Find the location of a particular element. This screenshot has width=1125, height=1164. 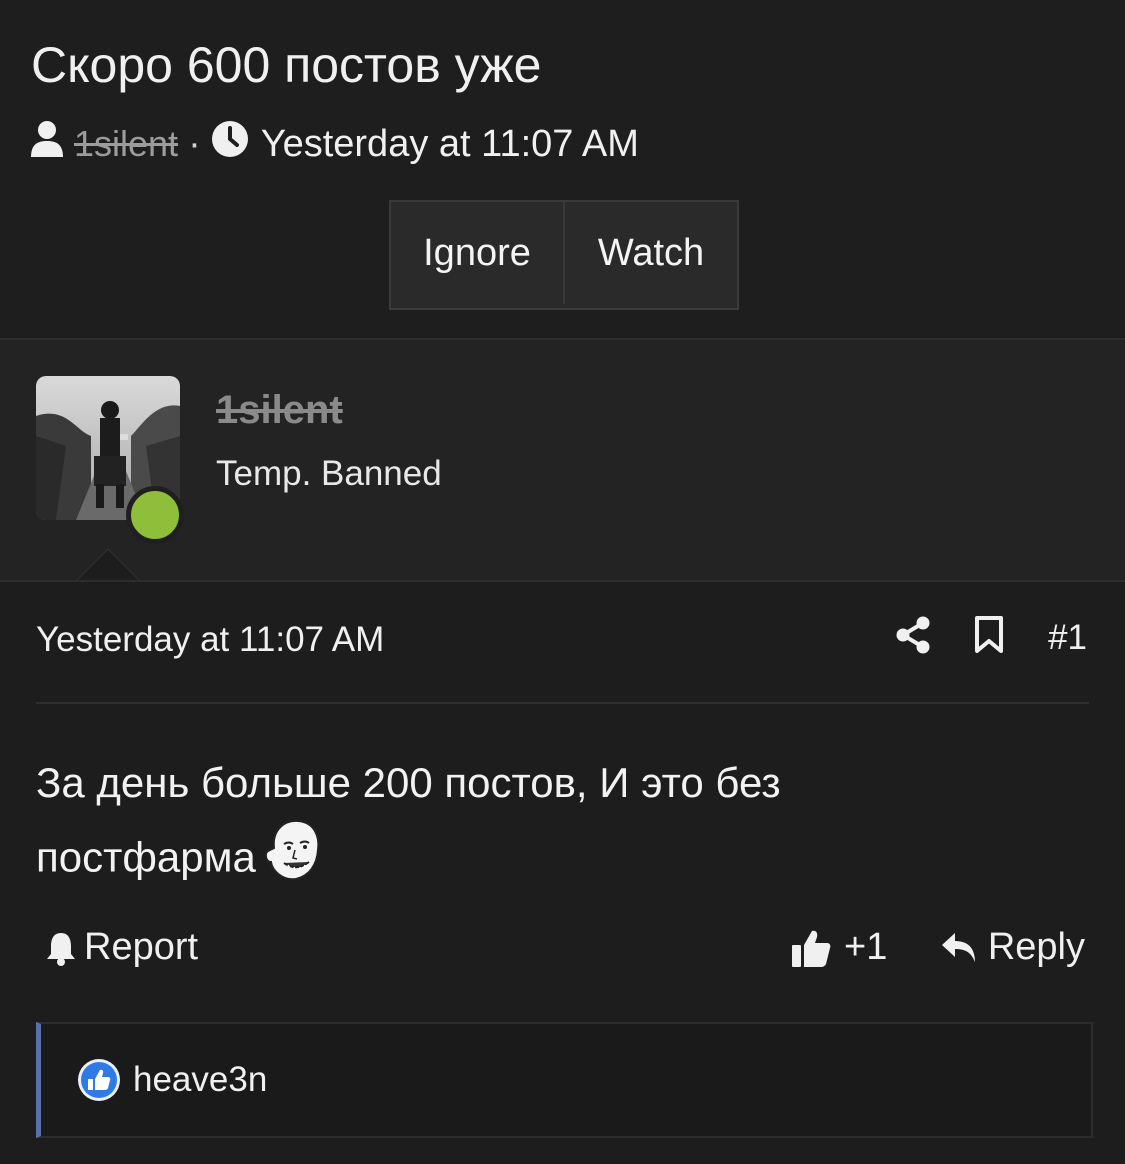

user-icon is located at coordinates (47, 144).